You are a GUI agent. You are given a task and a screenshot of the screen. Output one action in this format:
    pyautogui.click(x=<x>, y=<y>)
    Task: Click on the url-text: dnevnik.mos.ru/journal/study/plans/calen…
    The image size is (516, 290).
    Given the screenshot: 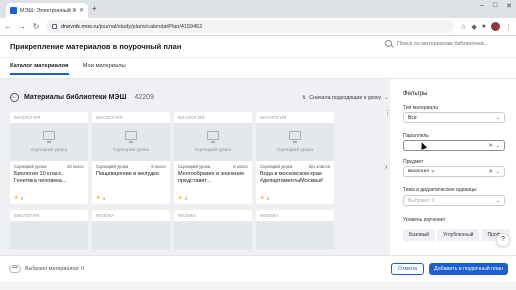 What is the action you would take?
    pyautogui.click(x=132, y=26)
    